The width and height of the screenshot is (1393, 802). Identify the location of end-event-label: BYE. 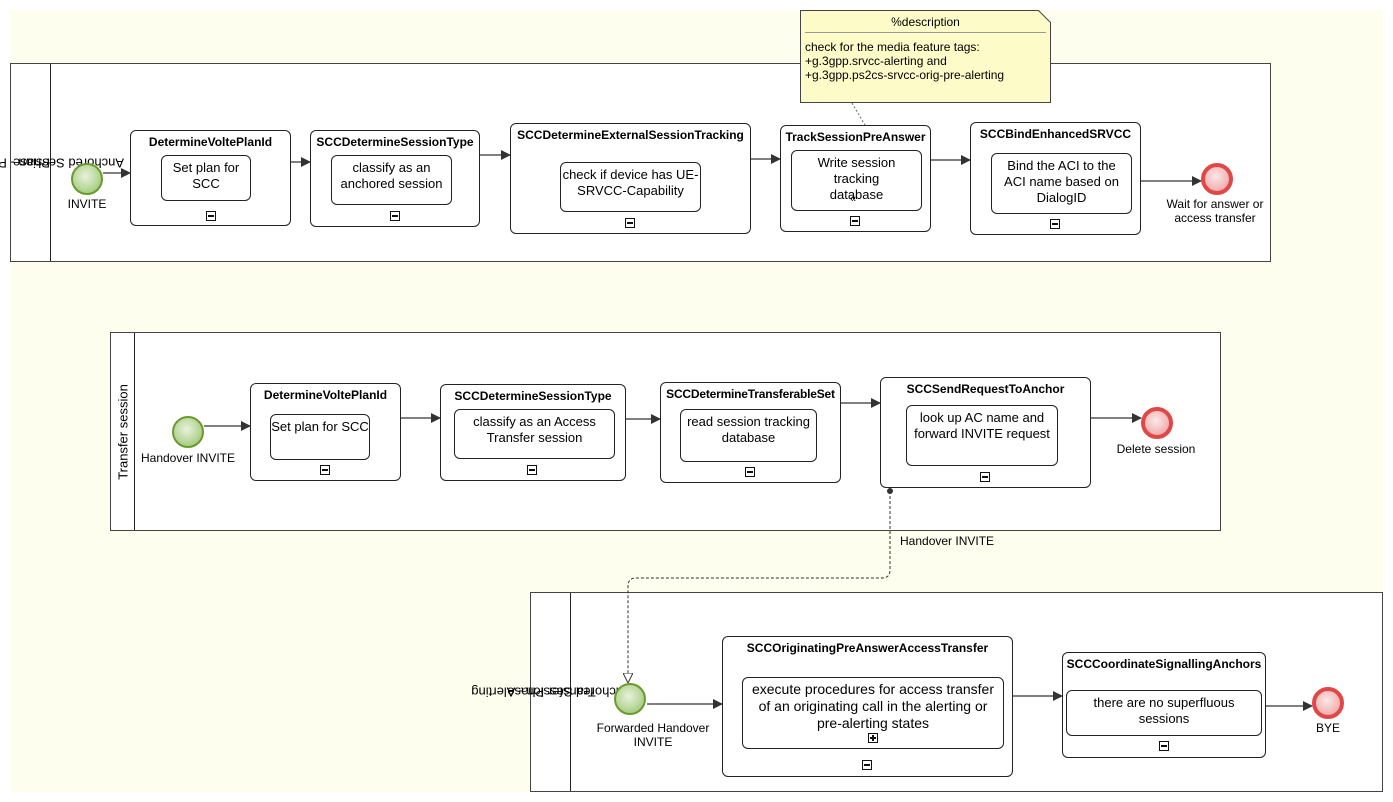
(1328, 728).